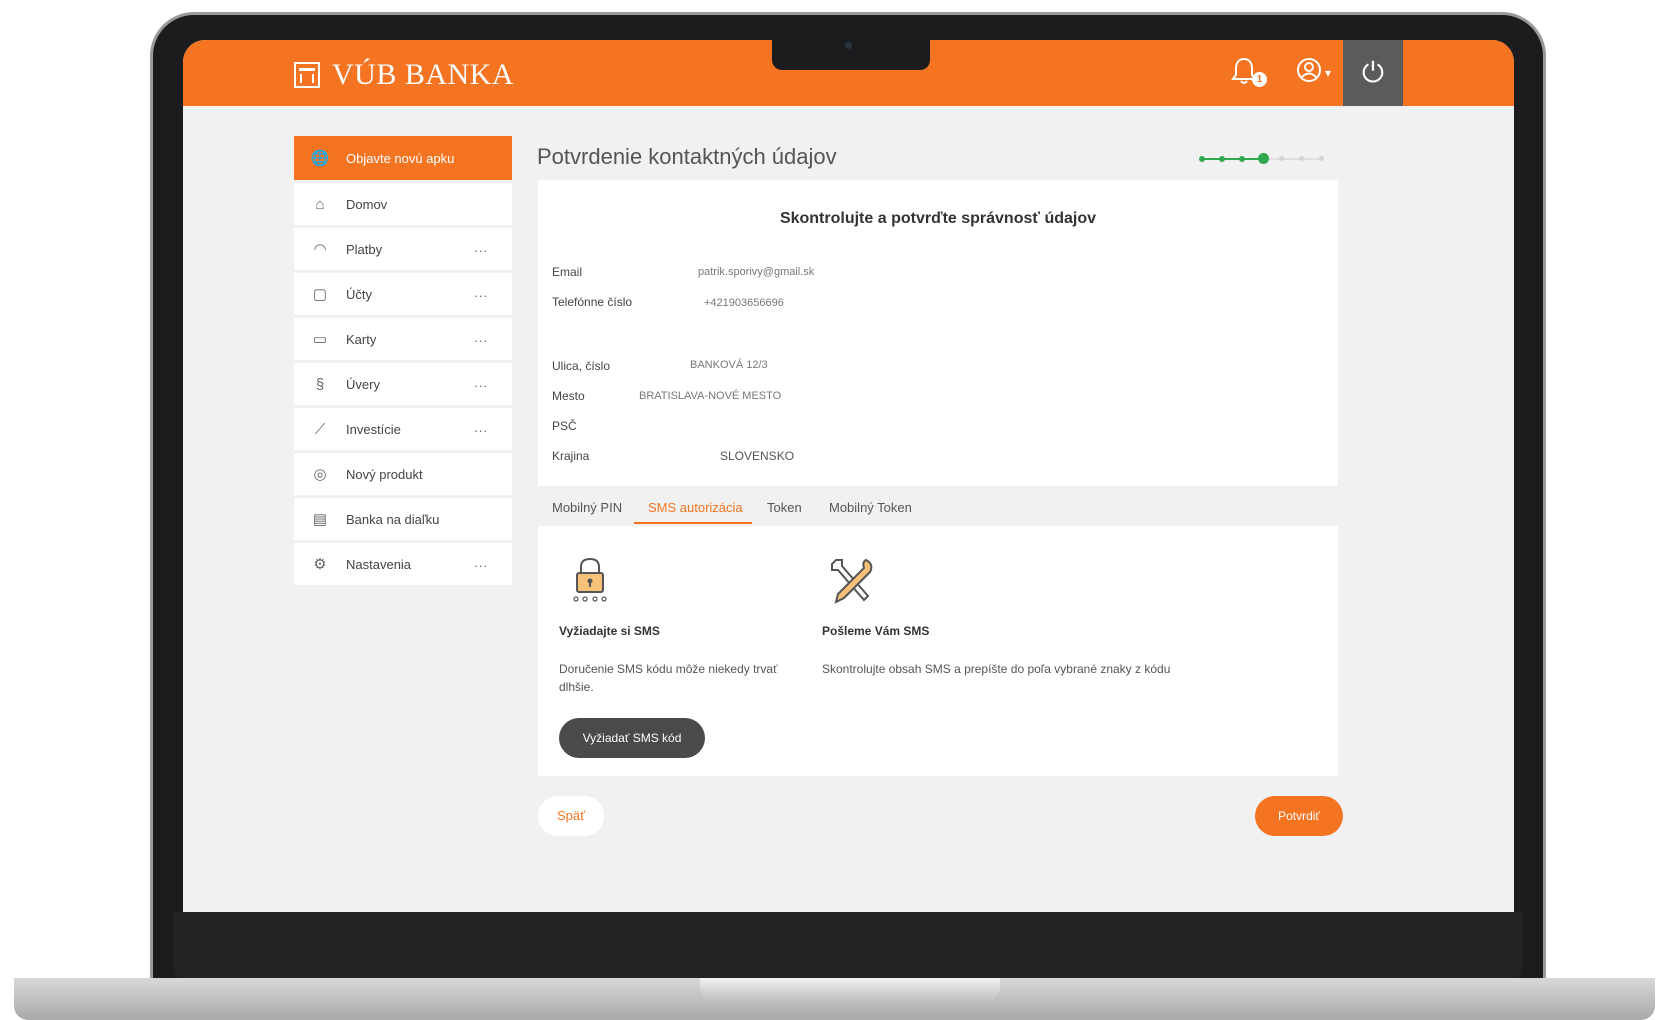 The width and height of the screenshot is (1669, 1020). What do you see at coordinates (687, 156) in the screenshot?
I see `page-title: Potvrdenie kontaktných údajov` at bounding box center [687, 156].